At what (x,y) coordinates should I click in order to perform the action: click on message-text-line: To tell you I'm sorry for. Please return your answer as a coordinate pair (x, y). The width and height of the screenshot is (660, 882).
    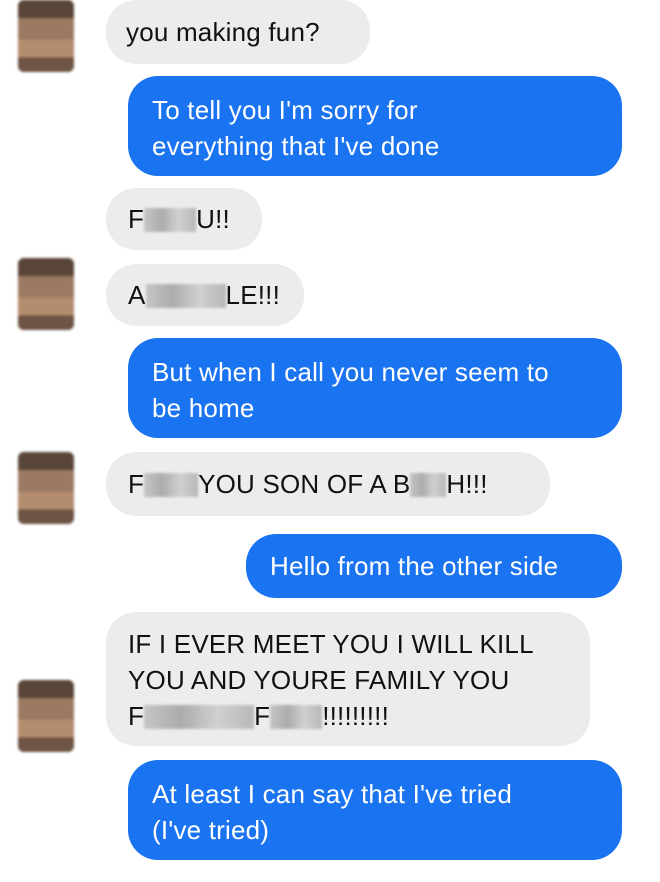
    Looking at the image, I should click on (285, 110).